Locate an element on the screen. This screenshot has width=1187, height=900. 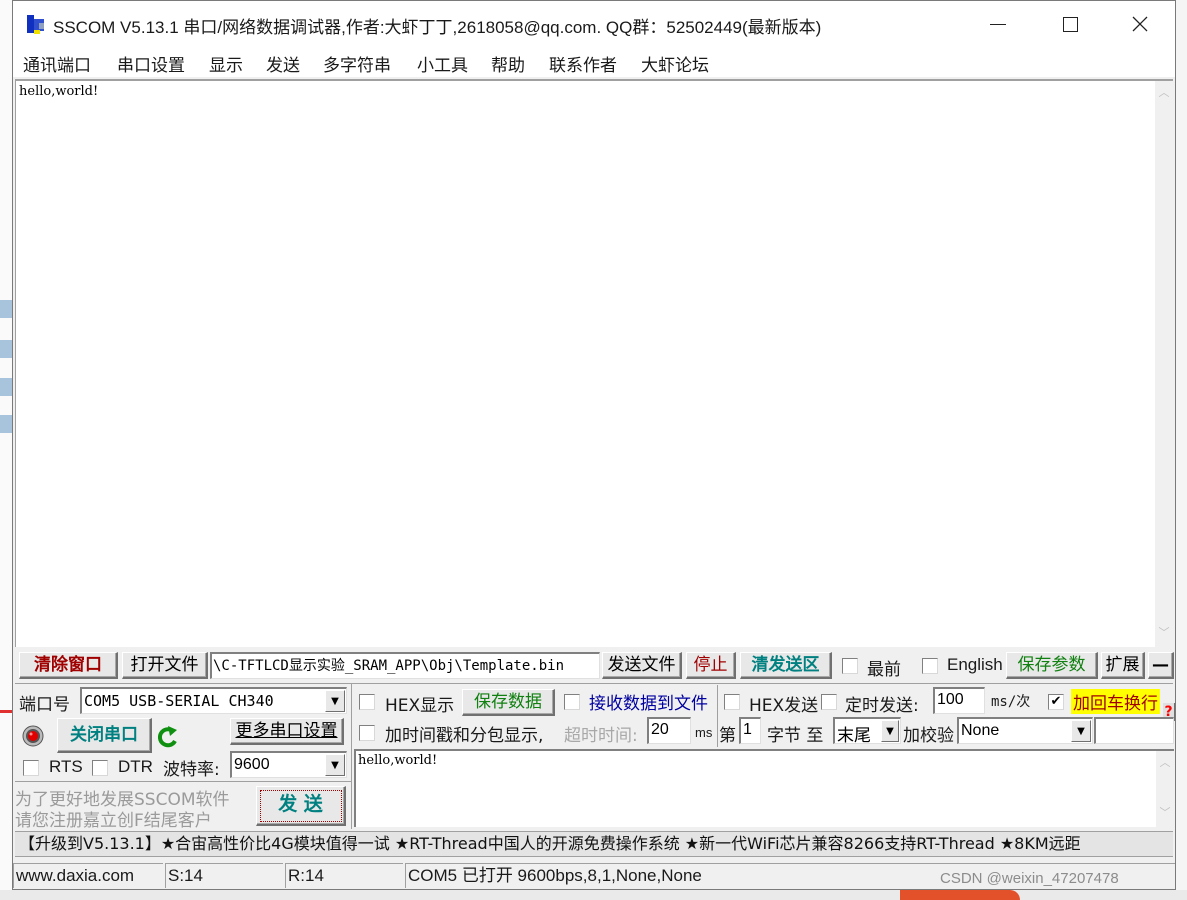
menu-help: 帮助 is located at coordinates (508, 63).